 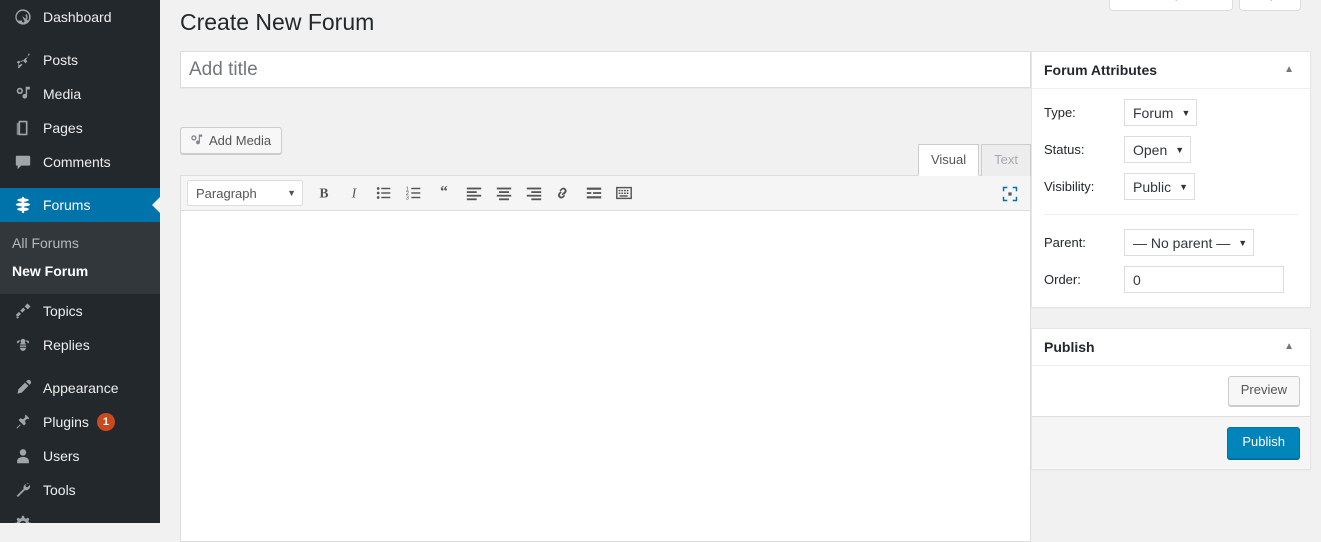 I want to click on align-center-icon, so click(x=504, y=193).